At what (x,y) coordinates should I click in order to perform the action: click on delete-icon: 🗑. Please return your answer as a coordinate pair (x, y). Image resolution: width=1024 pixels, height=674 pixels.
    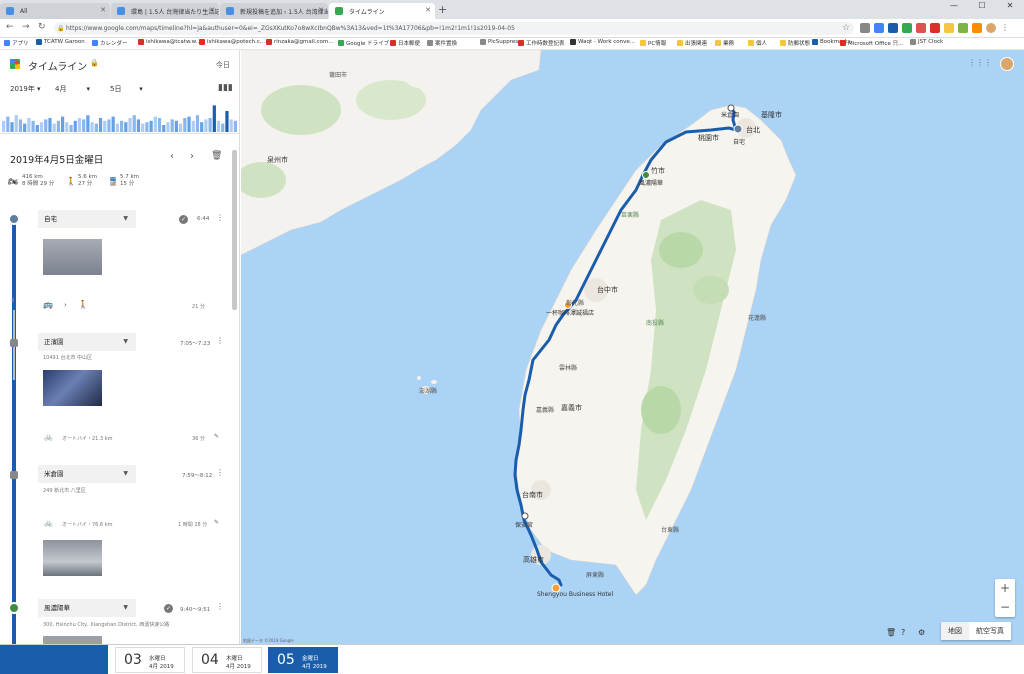
    Looking at the image, I should click on (216, 156).